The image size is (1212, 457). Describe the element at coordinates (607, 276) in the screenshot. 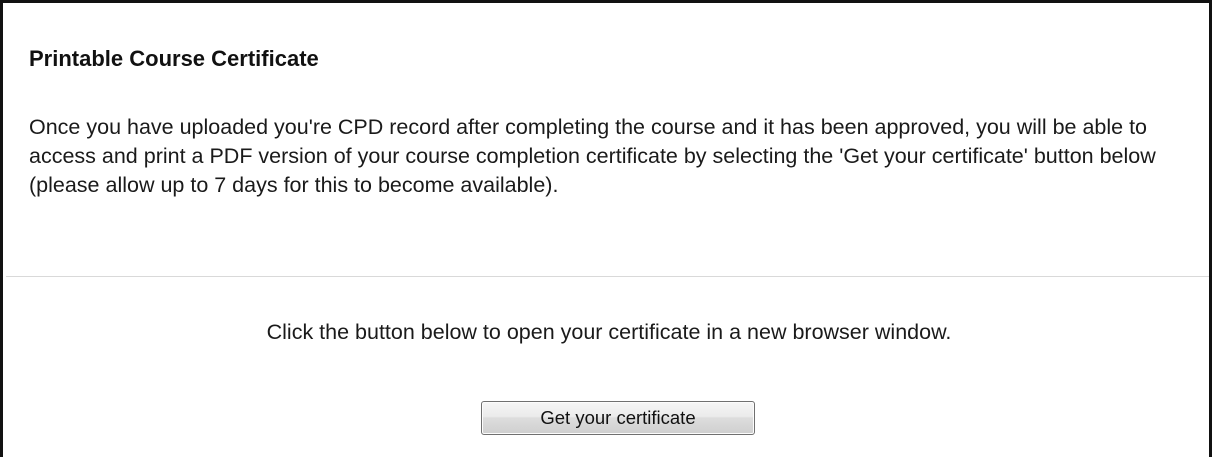

I see `section-divider` at that location.